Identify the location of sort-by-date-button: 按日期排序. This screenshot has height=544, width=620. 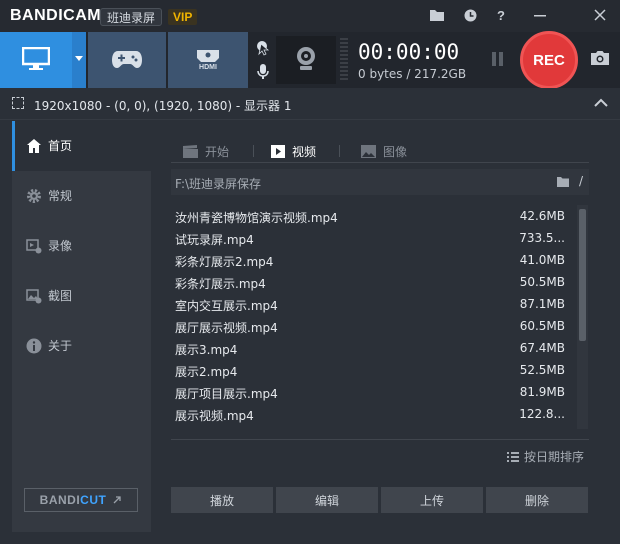
(545, 456).